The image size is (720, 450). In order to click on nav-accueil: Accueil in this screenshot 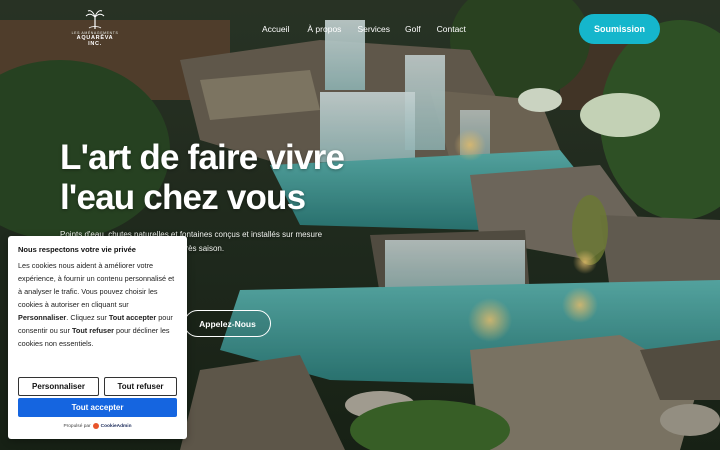, I will do `click(275, 29)`.